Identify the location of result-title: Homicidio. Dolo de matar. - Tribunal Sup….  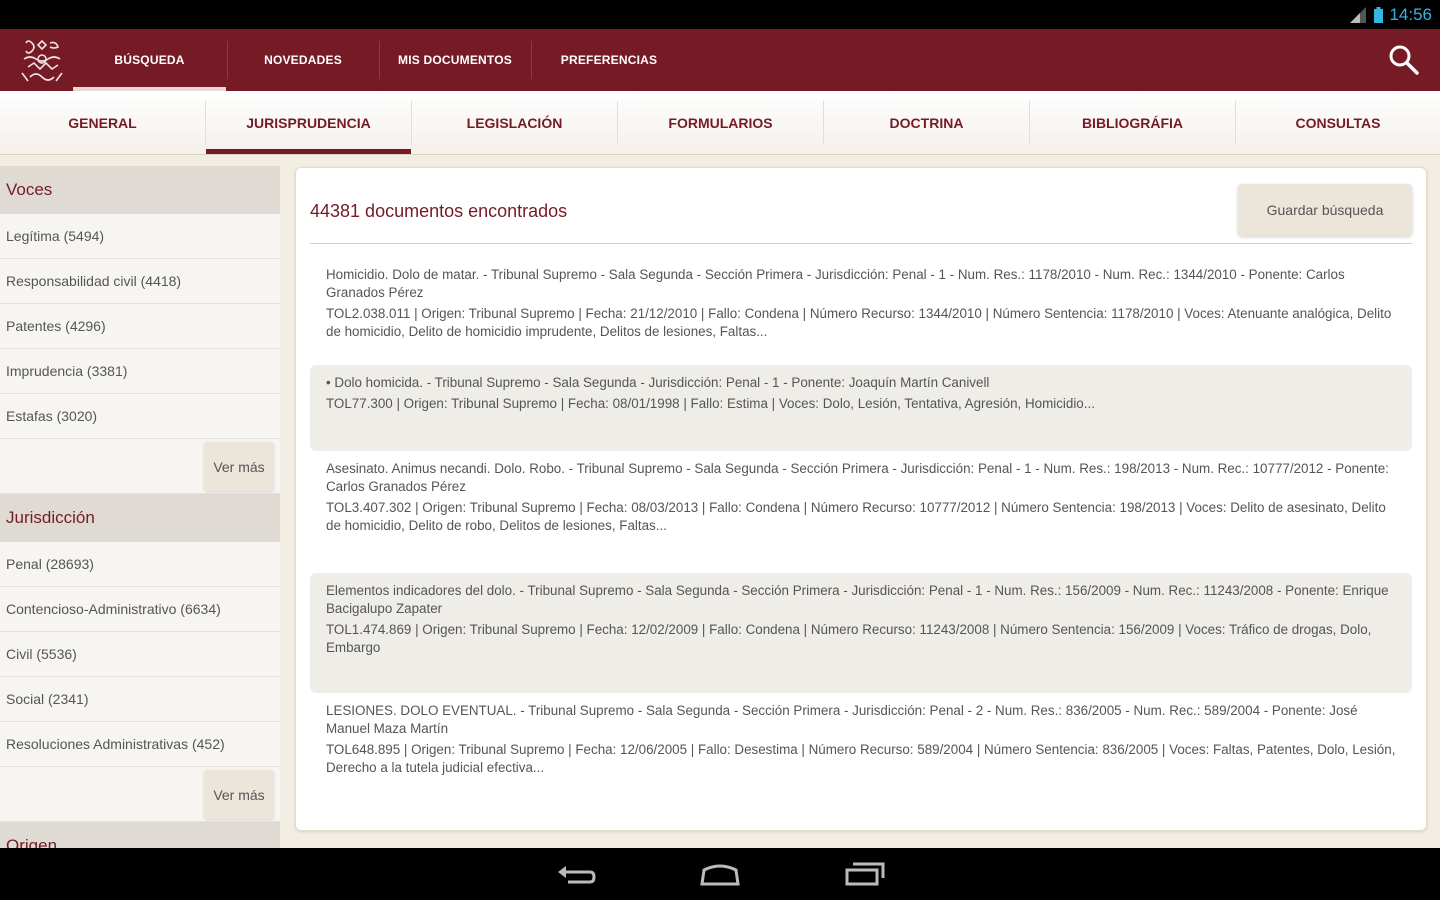
(835, 283).